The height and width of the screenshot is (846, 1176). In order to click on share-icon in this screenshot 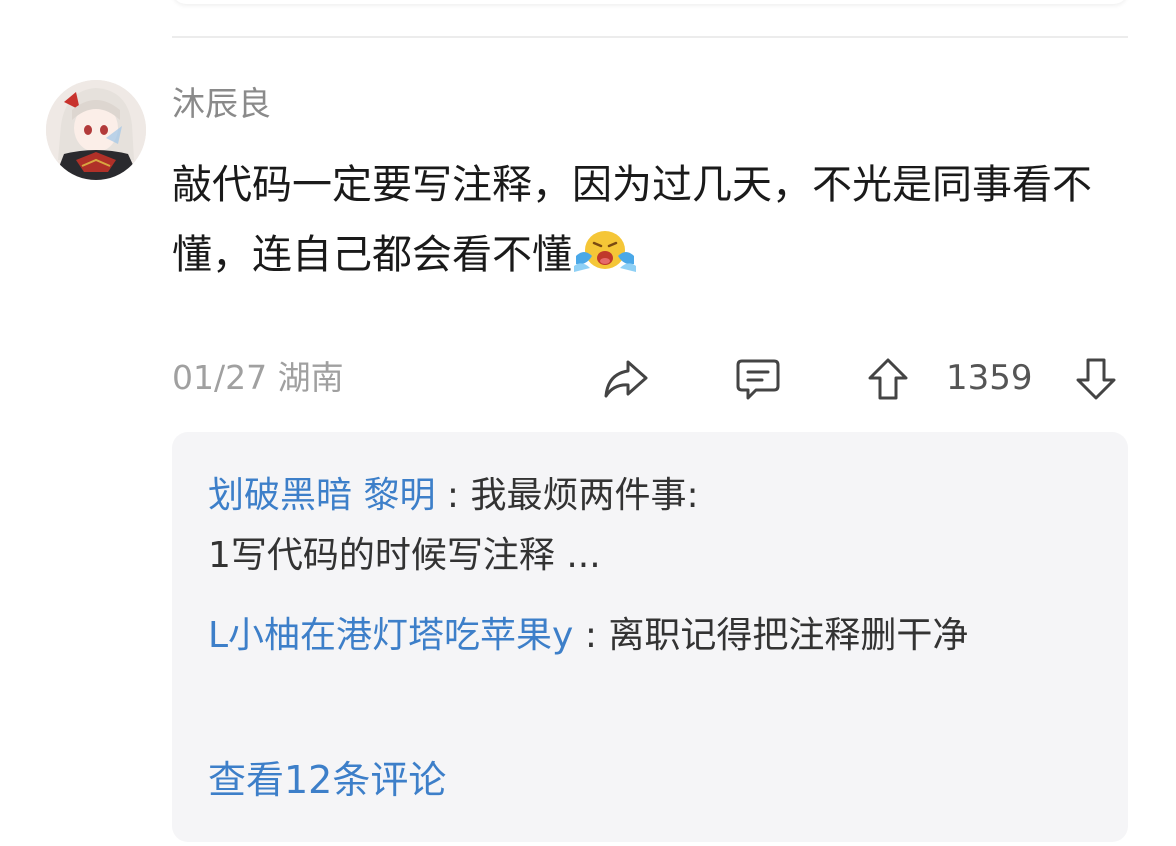, I will do `click(626, 379)`.